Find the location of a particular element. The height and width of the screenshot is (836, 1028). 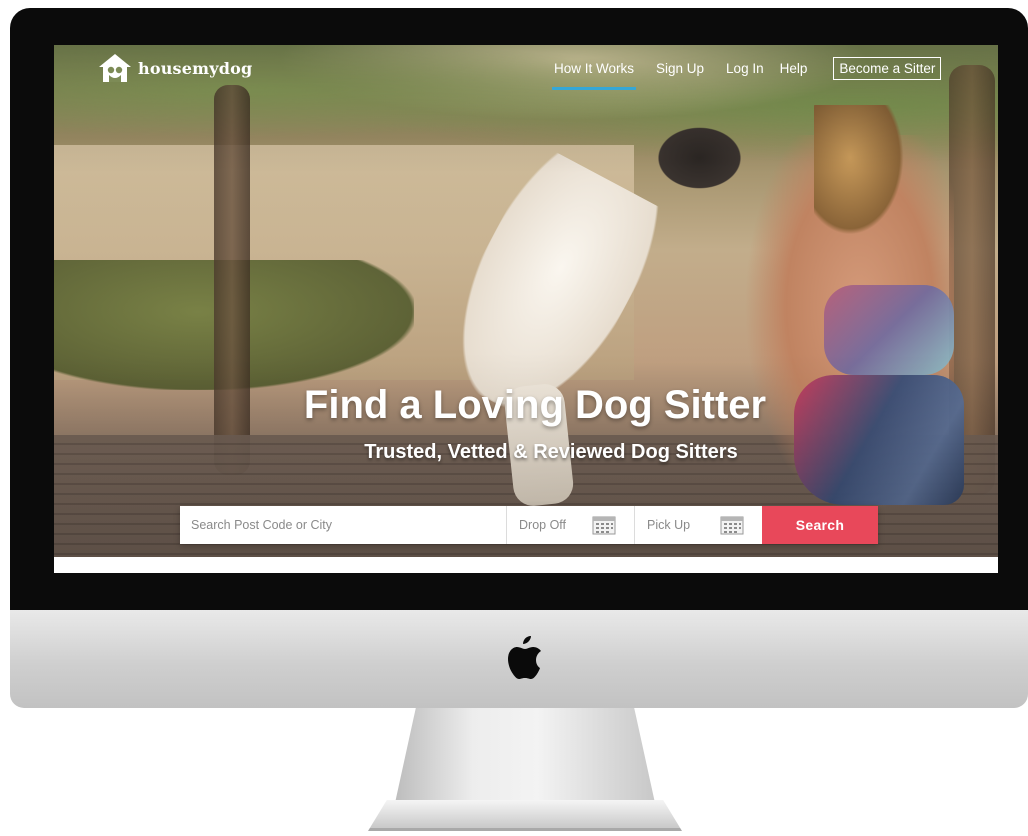

search-bar: Drop Off Pick Up is located at coordinates (529, 525).